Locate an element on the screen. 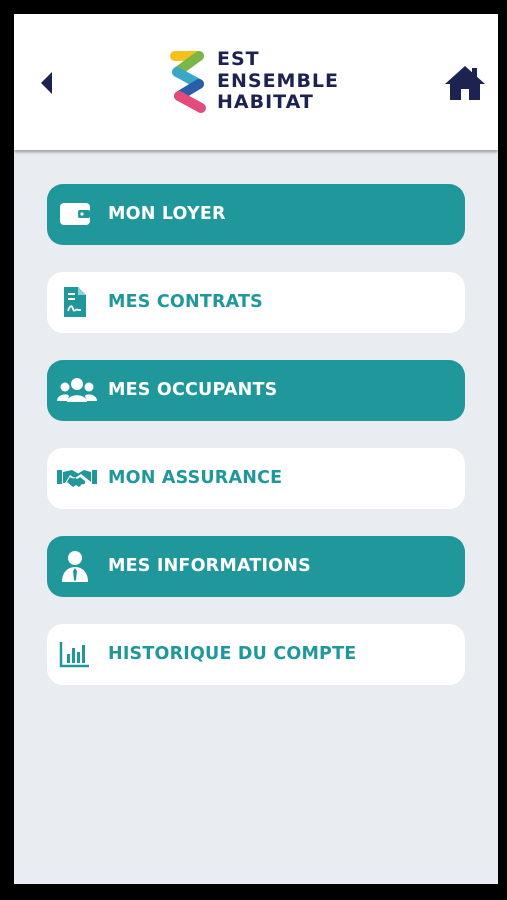 Image resolution: width=507 pixels, height=900 pixels. est-ensemble-habitat-logo: EST ENSEMBLE HABITAT is located at coordinates (264, 84).